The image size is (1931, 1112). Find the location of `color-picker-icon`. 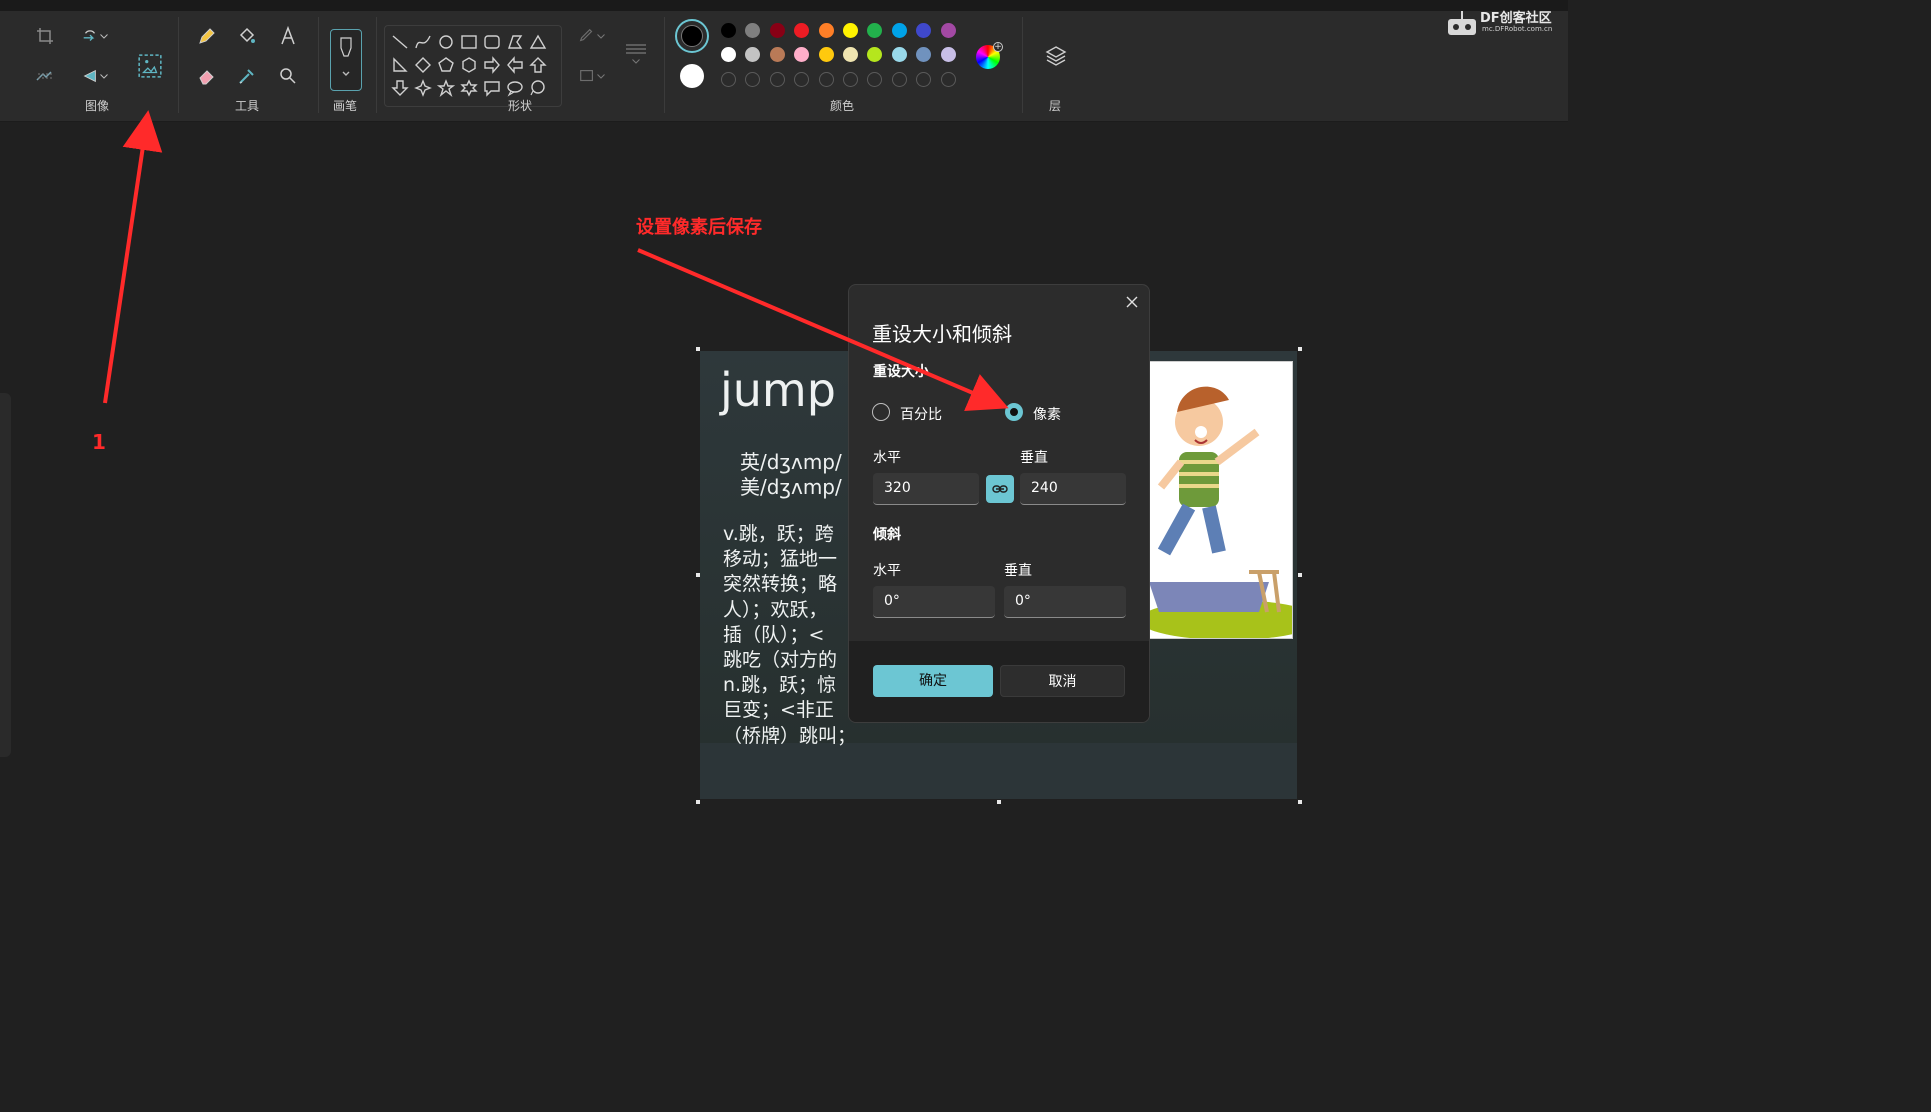

color-picker-icon is located at coordinates (247, 76).